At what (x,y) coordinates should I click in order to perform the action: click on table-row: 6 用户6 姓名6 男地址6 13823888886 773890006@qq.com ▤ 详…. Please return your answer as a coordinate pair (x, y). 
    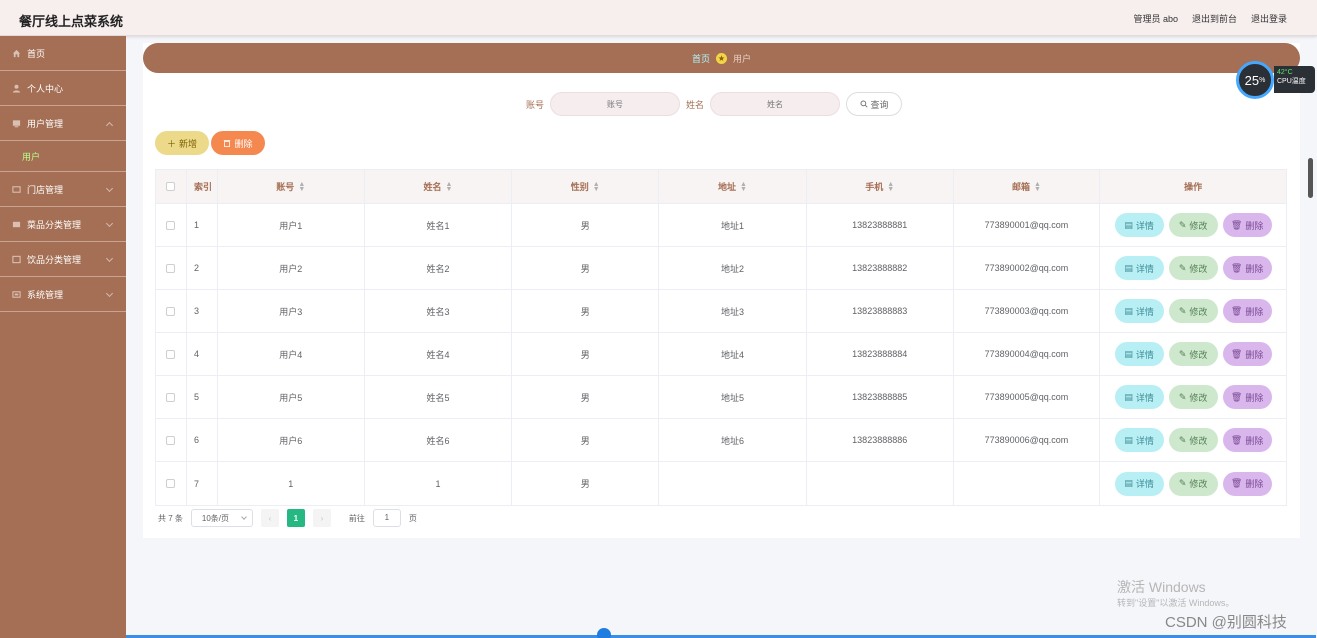
    Looking at the image, I should click on (721, 440).